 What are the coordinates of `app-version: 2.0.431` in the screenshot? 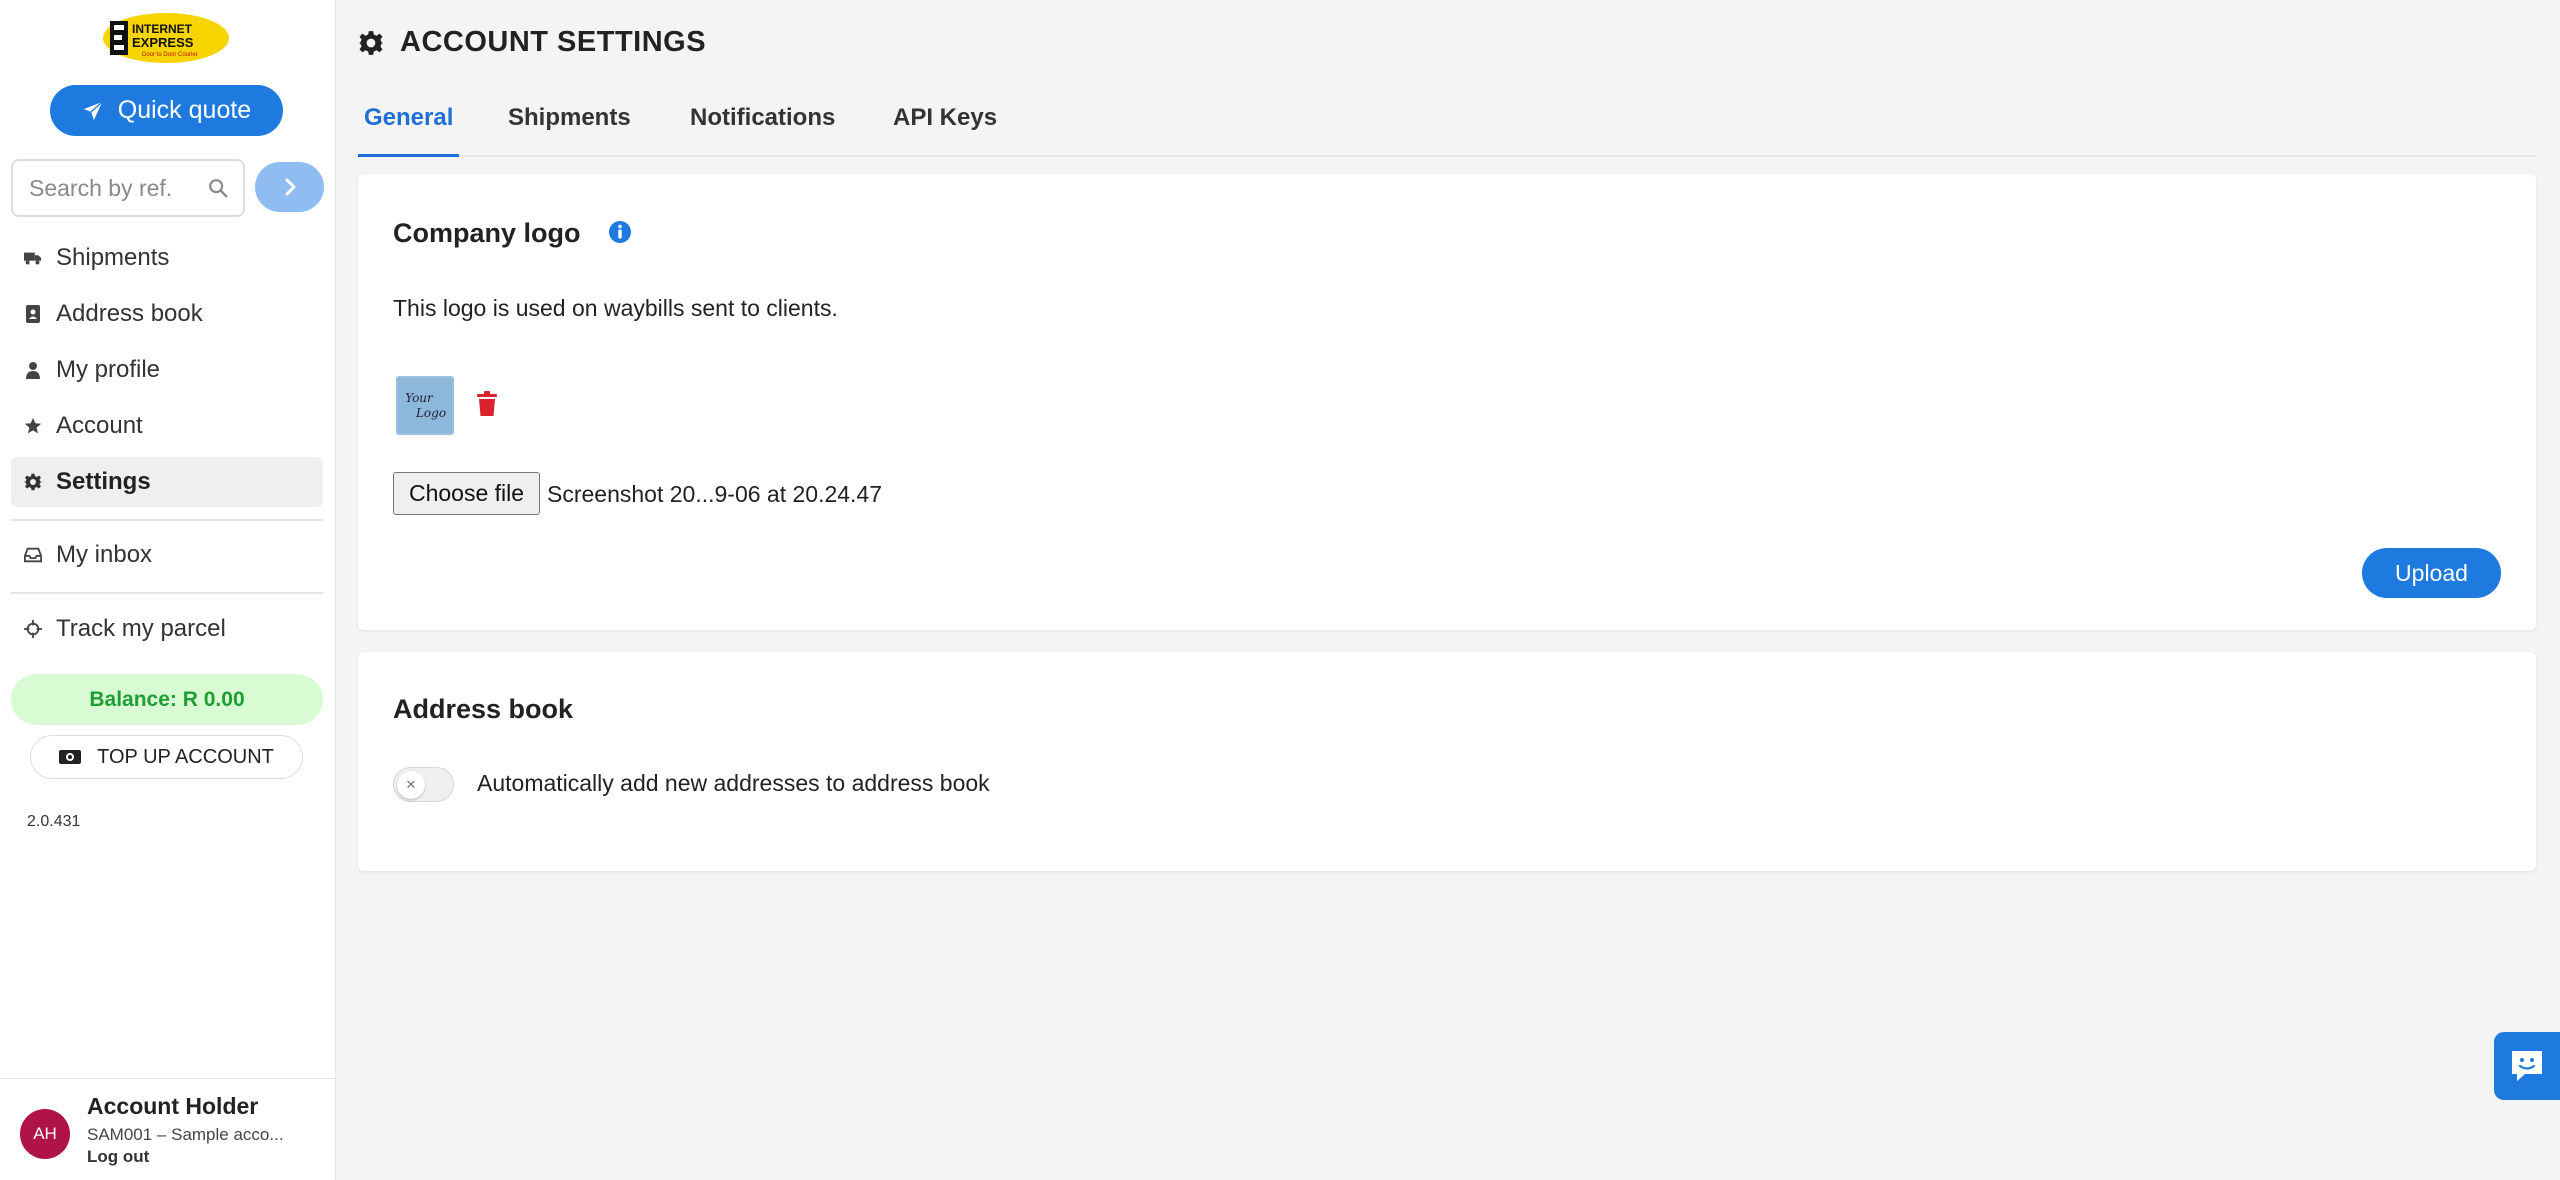 It's located at (54, 821).